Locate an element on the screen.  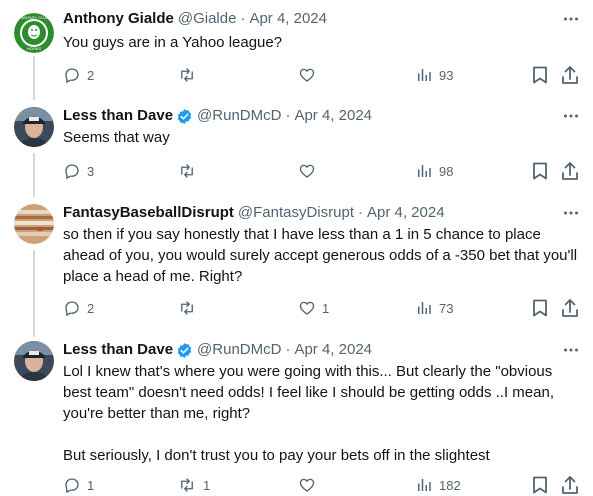
tweet-actions: 2 1 73 is located at coordinates (323, 308).